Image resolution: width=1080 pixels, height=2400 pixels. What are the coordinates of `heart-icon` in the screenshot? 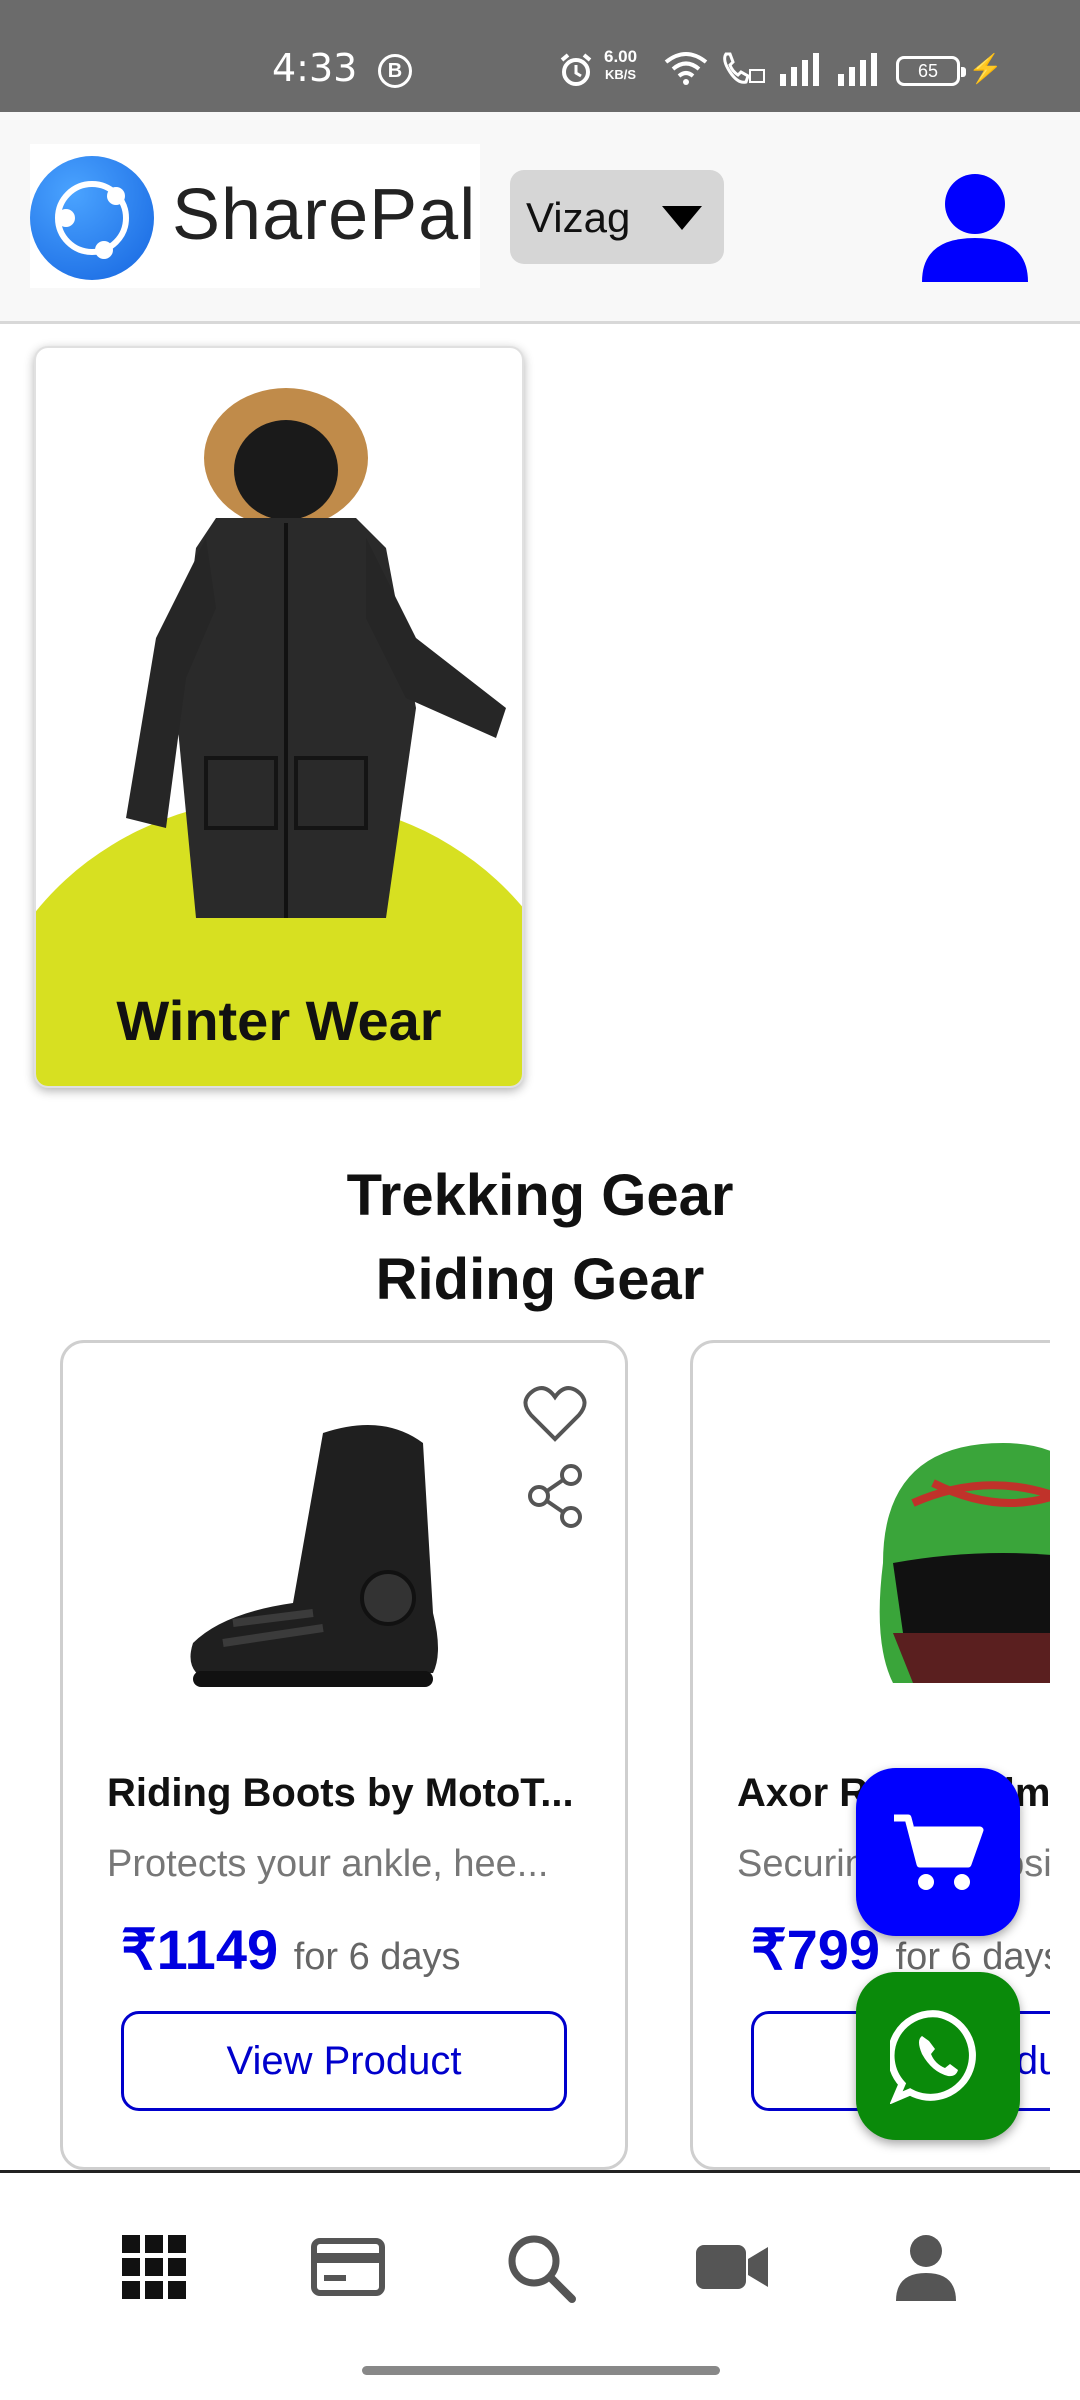 It's located at (555, 1413).